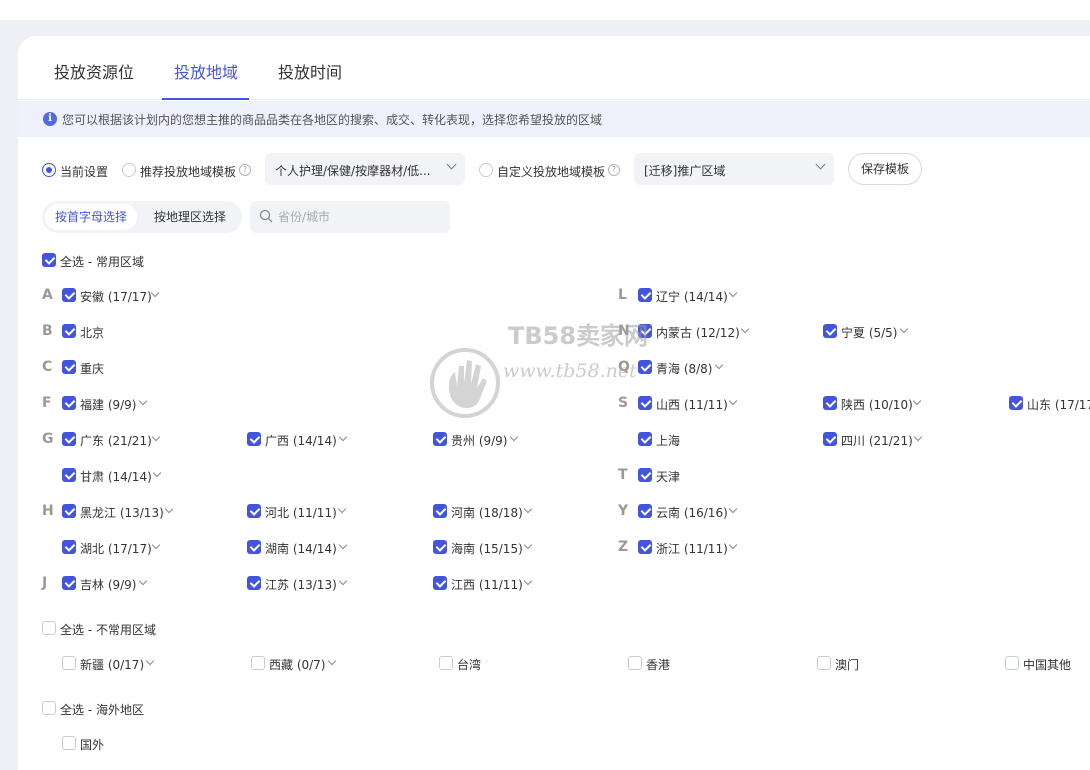 Image resolution: width=1090 pixels, height=770 pixels. Describe the element at coordinates (1047, 665) in the screenshot. I see `region-label: 中国其他` at that location.